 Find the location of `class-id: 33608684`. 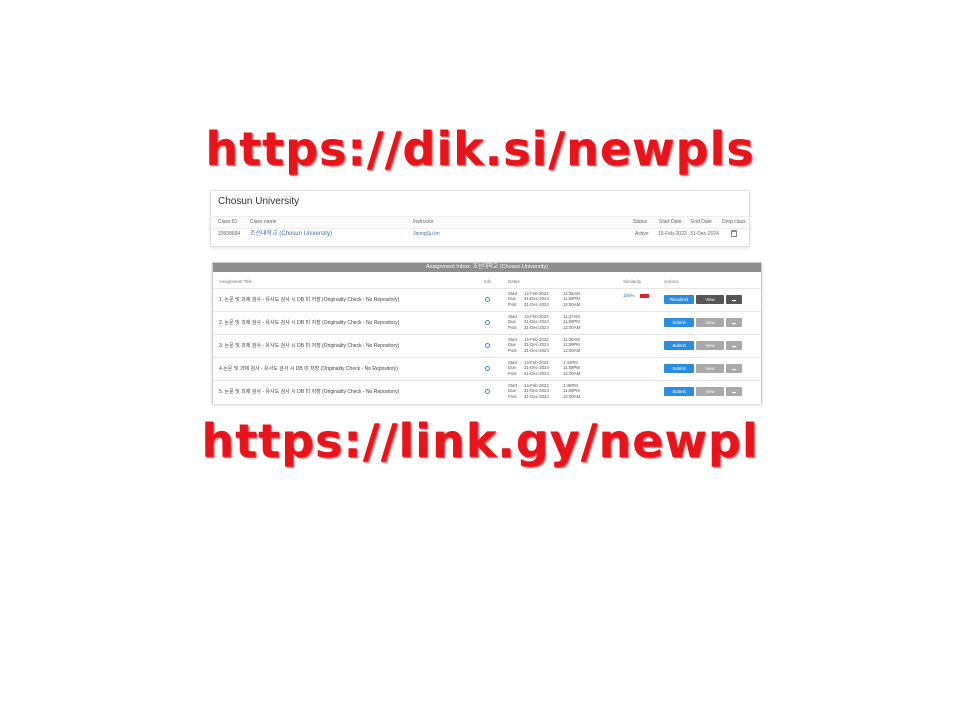

class-id: 33608684 is located at coordinates (229, 234).